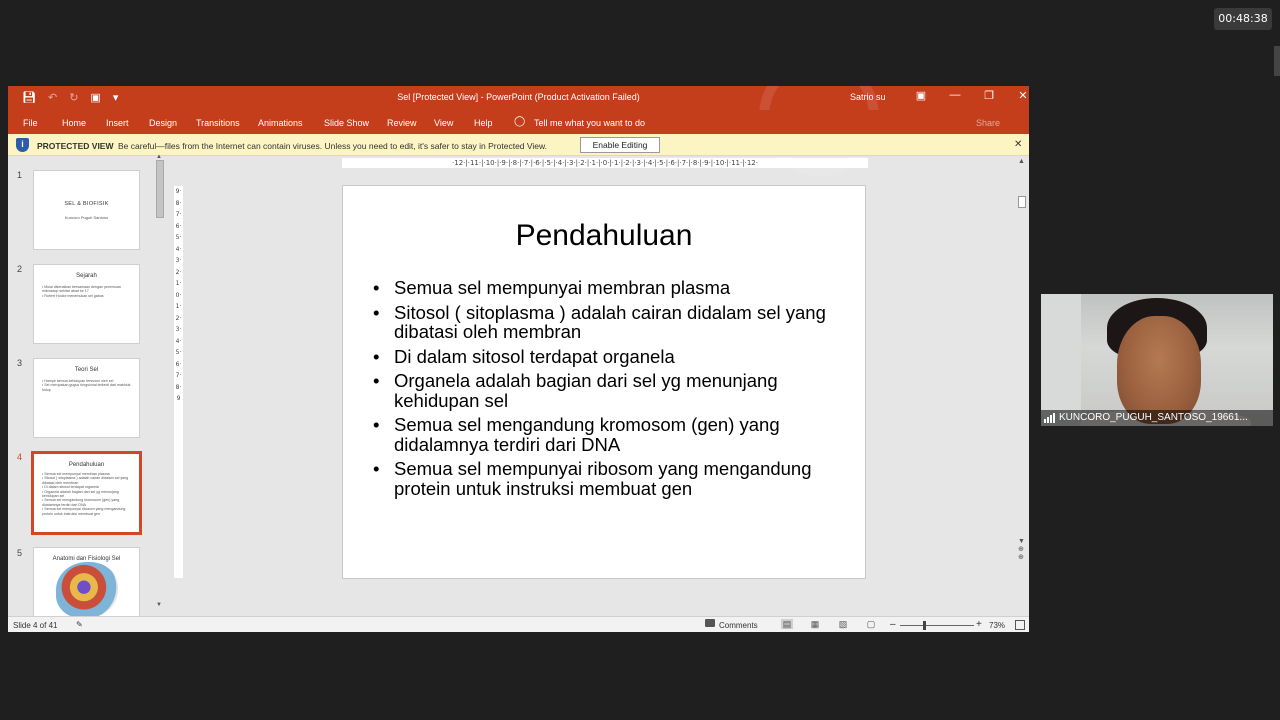 Image resolution: width=1280 pixels, height=720 pixels. I want to click on slideshow-icon: ▢, so click(871, 624).